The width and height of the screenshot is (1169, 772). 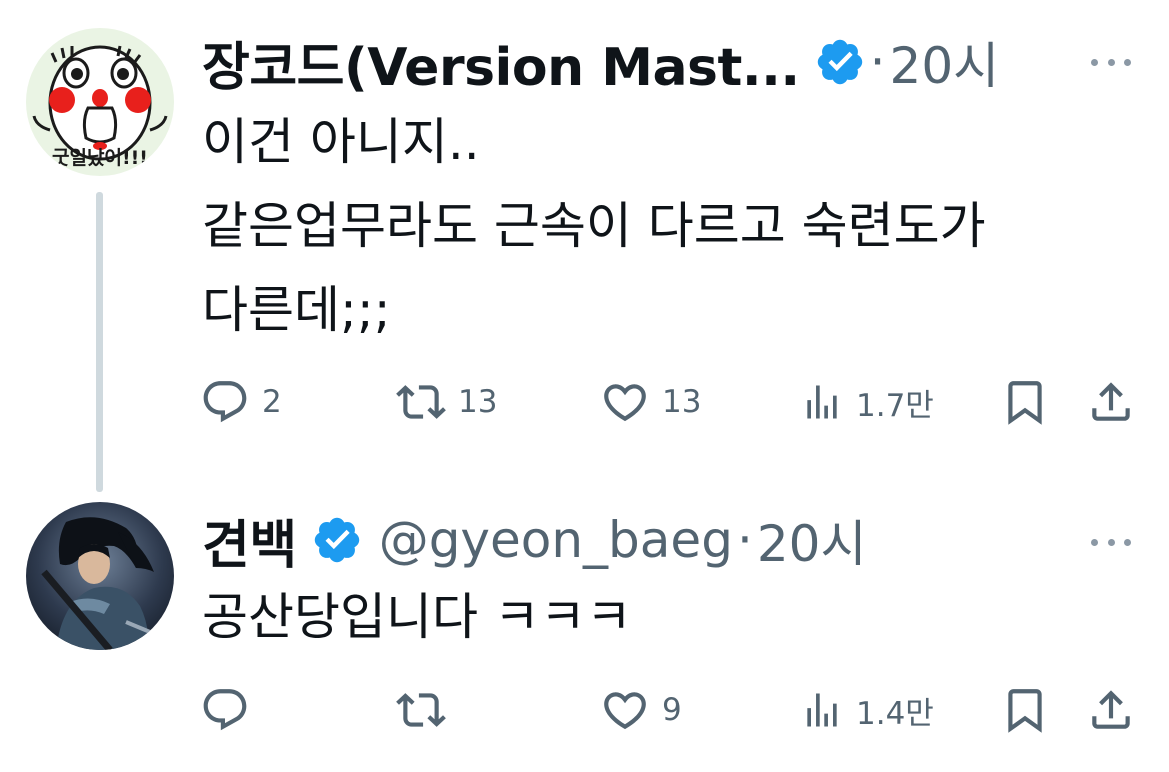 I want to click on tweet-text-line: 같은업무라도 근속이 다르고 숙련도가, so click(x=594, y=226).